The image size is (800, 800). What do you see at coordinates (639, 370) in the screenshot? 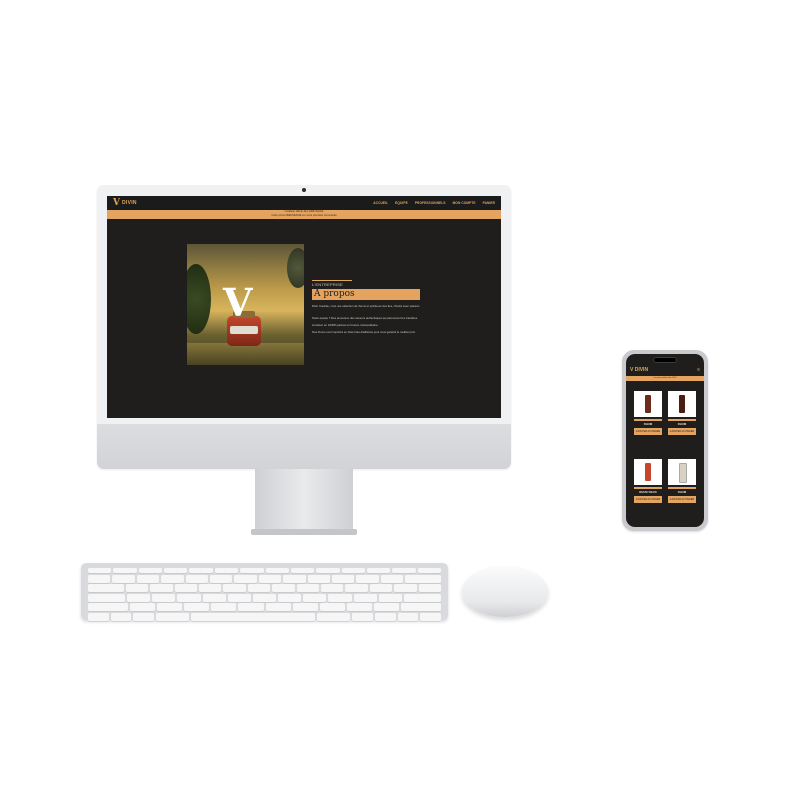
I see `mobile-logo: V DIVIN` at bounding box center [639, 370].